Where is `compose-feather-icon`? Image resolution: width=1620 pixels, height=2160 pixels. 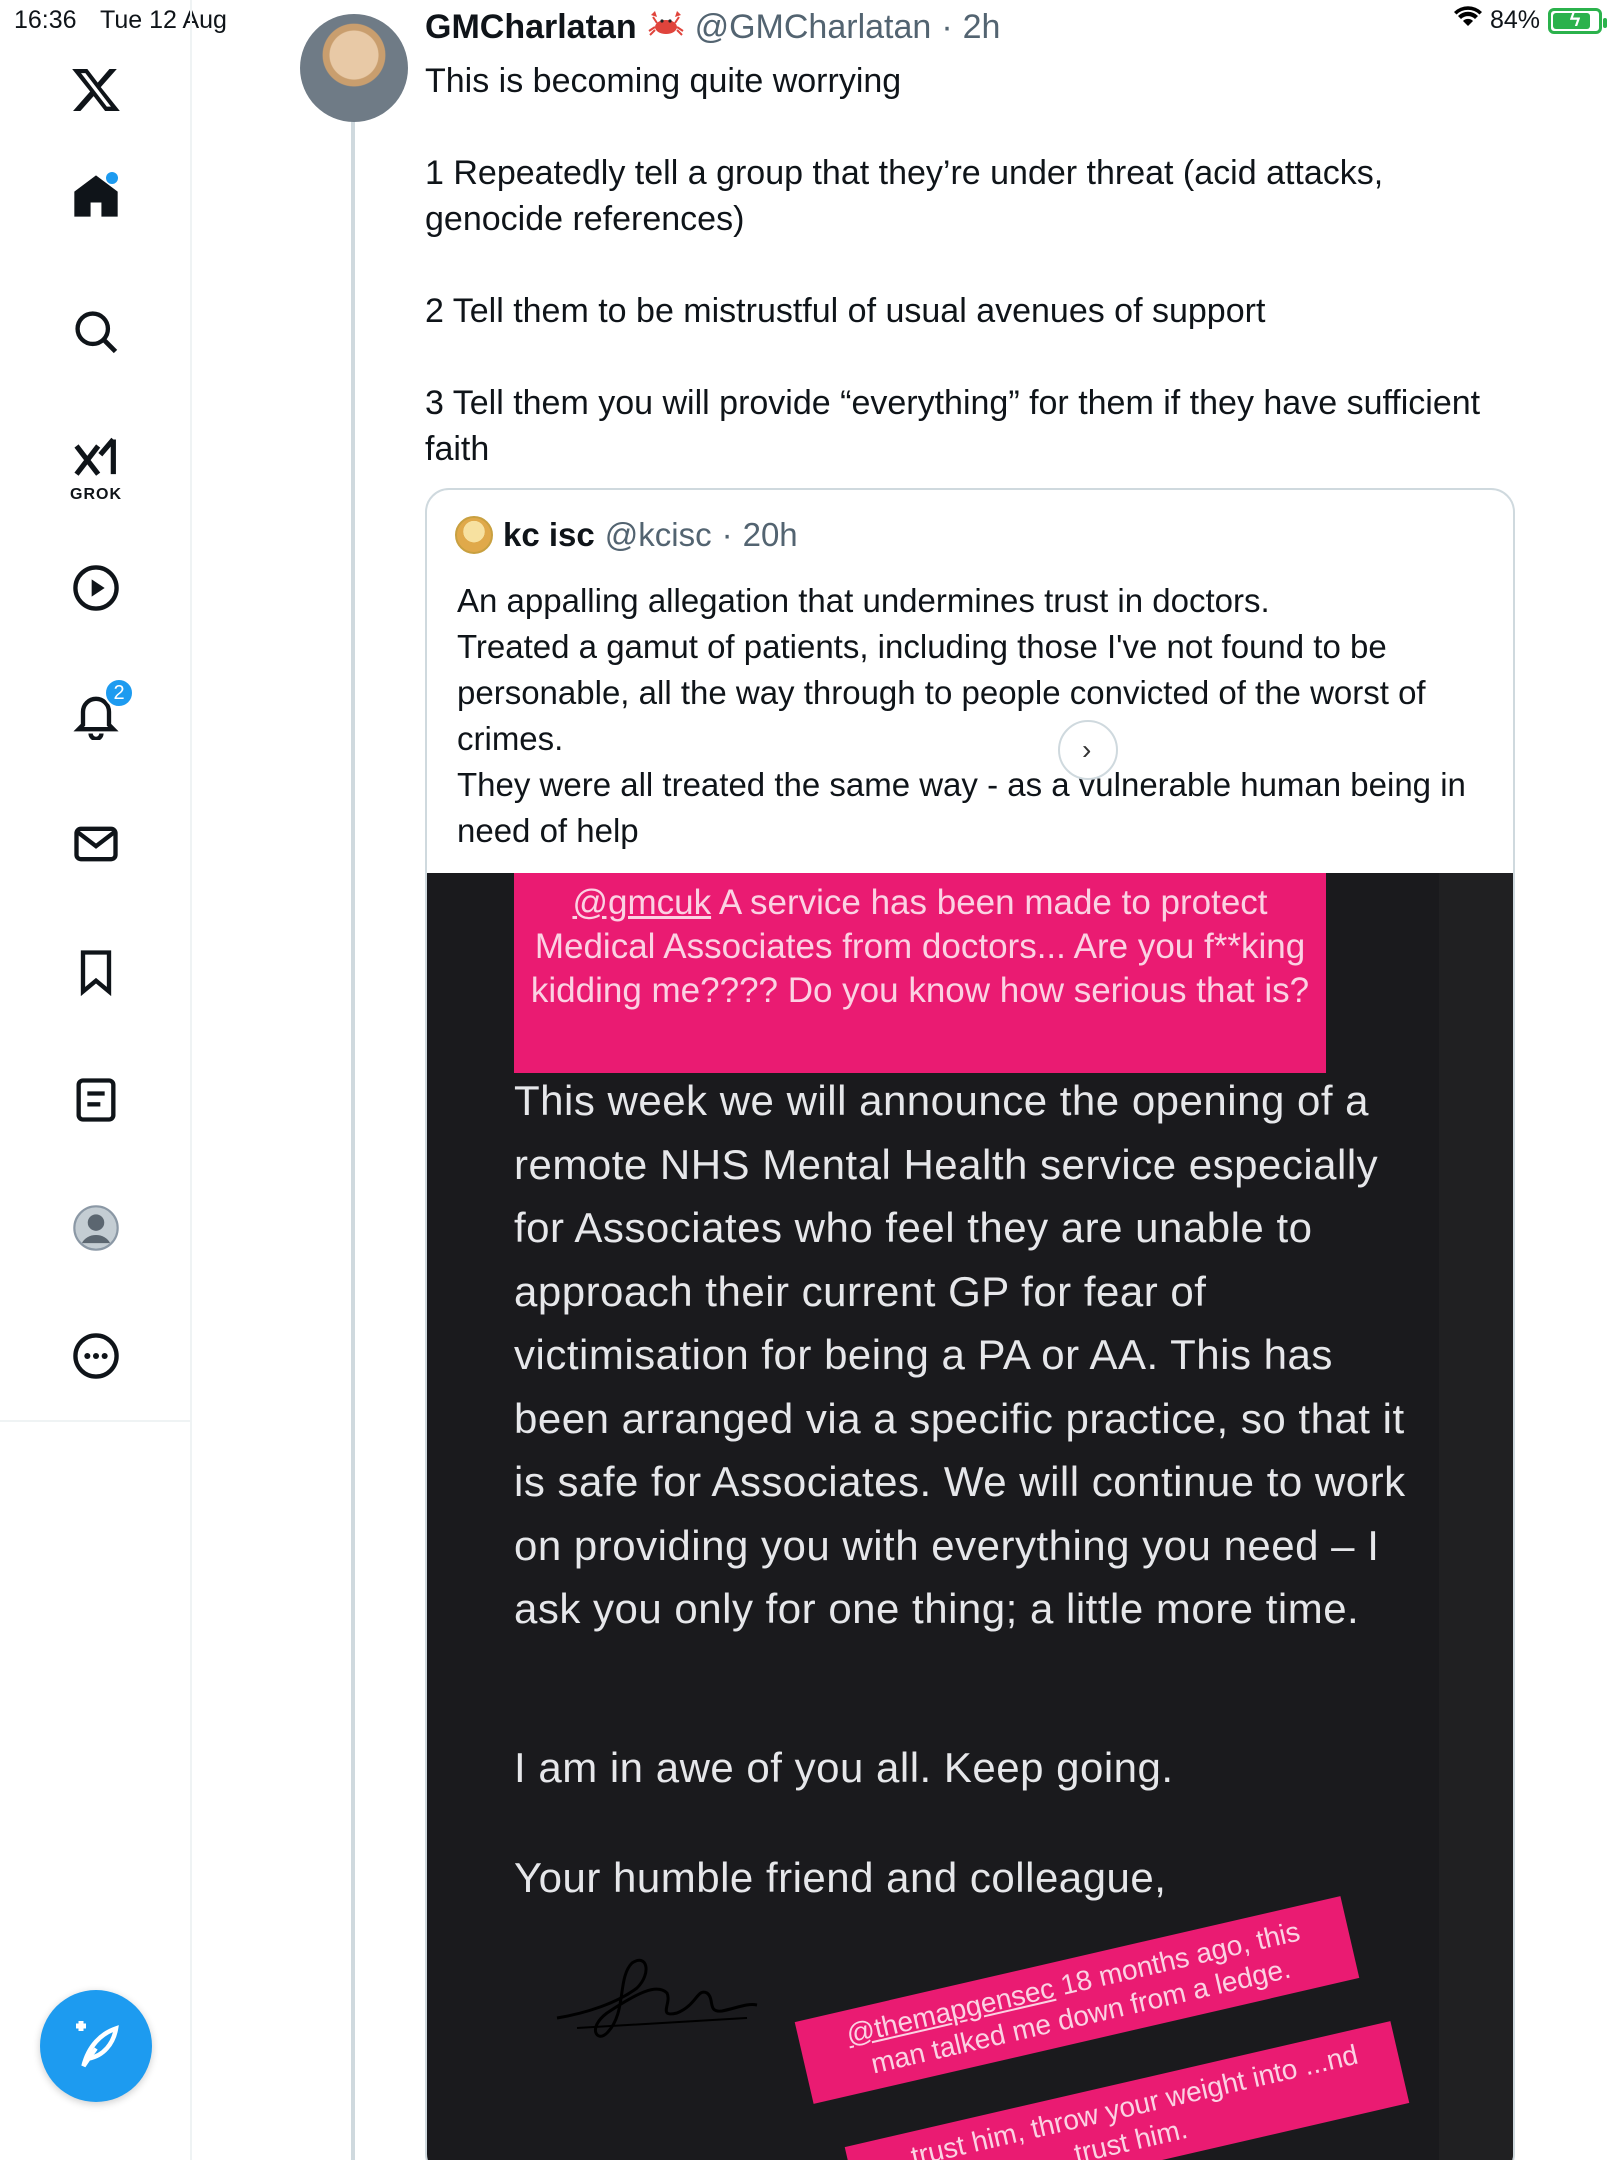
compose-feather-icon is located at coordinates (97, 2044).